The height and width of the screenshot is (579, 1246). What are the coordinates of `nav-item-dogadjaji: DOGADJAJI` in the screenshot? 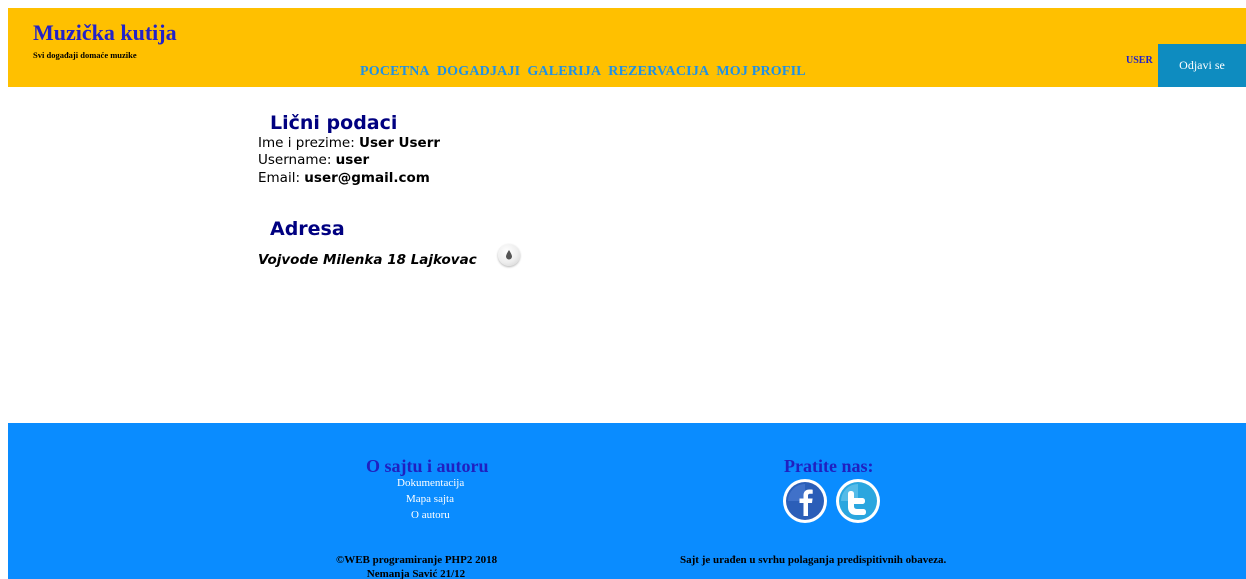 It's located at (478, 72).